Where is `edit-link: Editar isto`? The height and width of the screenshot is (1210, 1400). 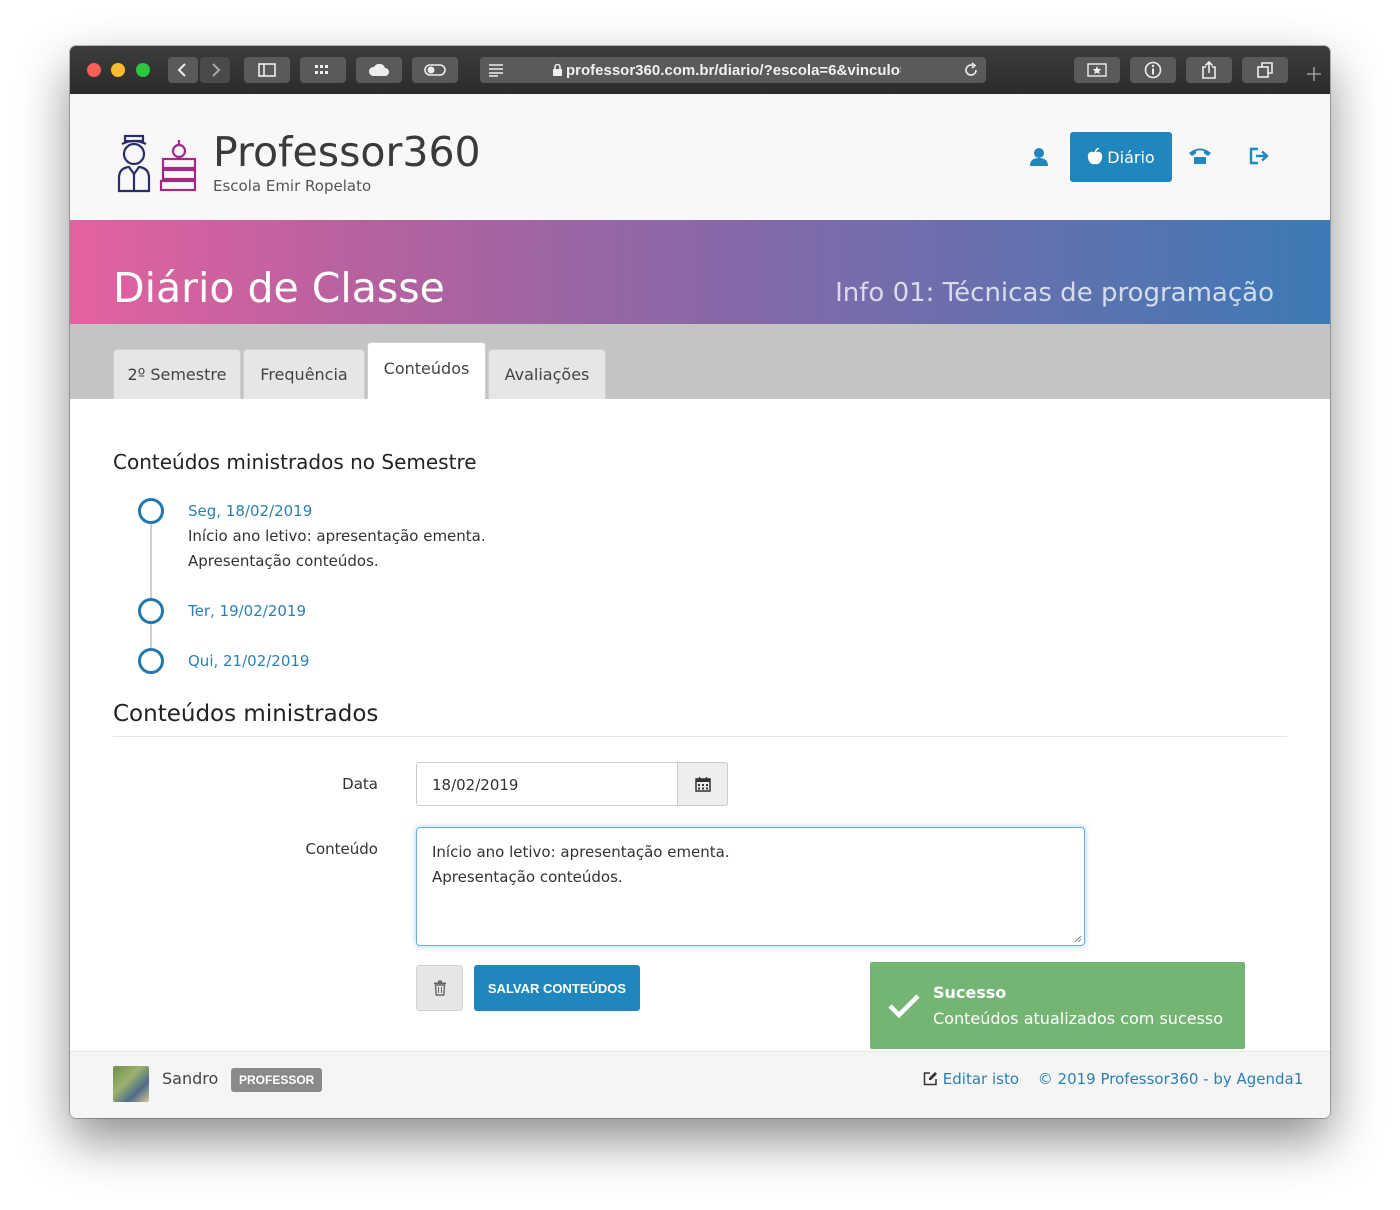 edit-link: Editar isto is located at coordinates (981, 1079).